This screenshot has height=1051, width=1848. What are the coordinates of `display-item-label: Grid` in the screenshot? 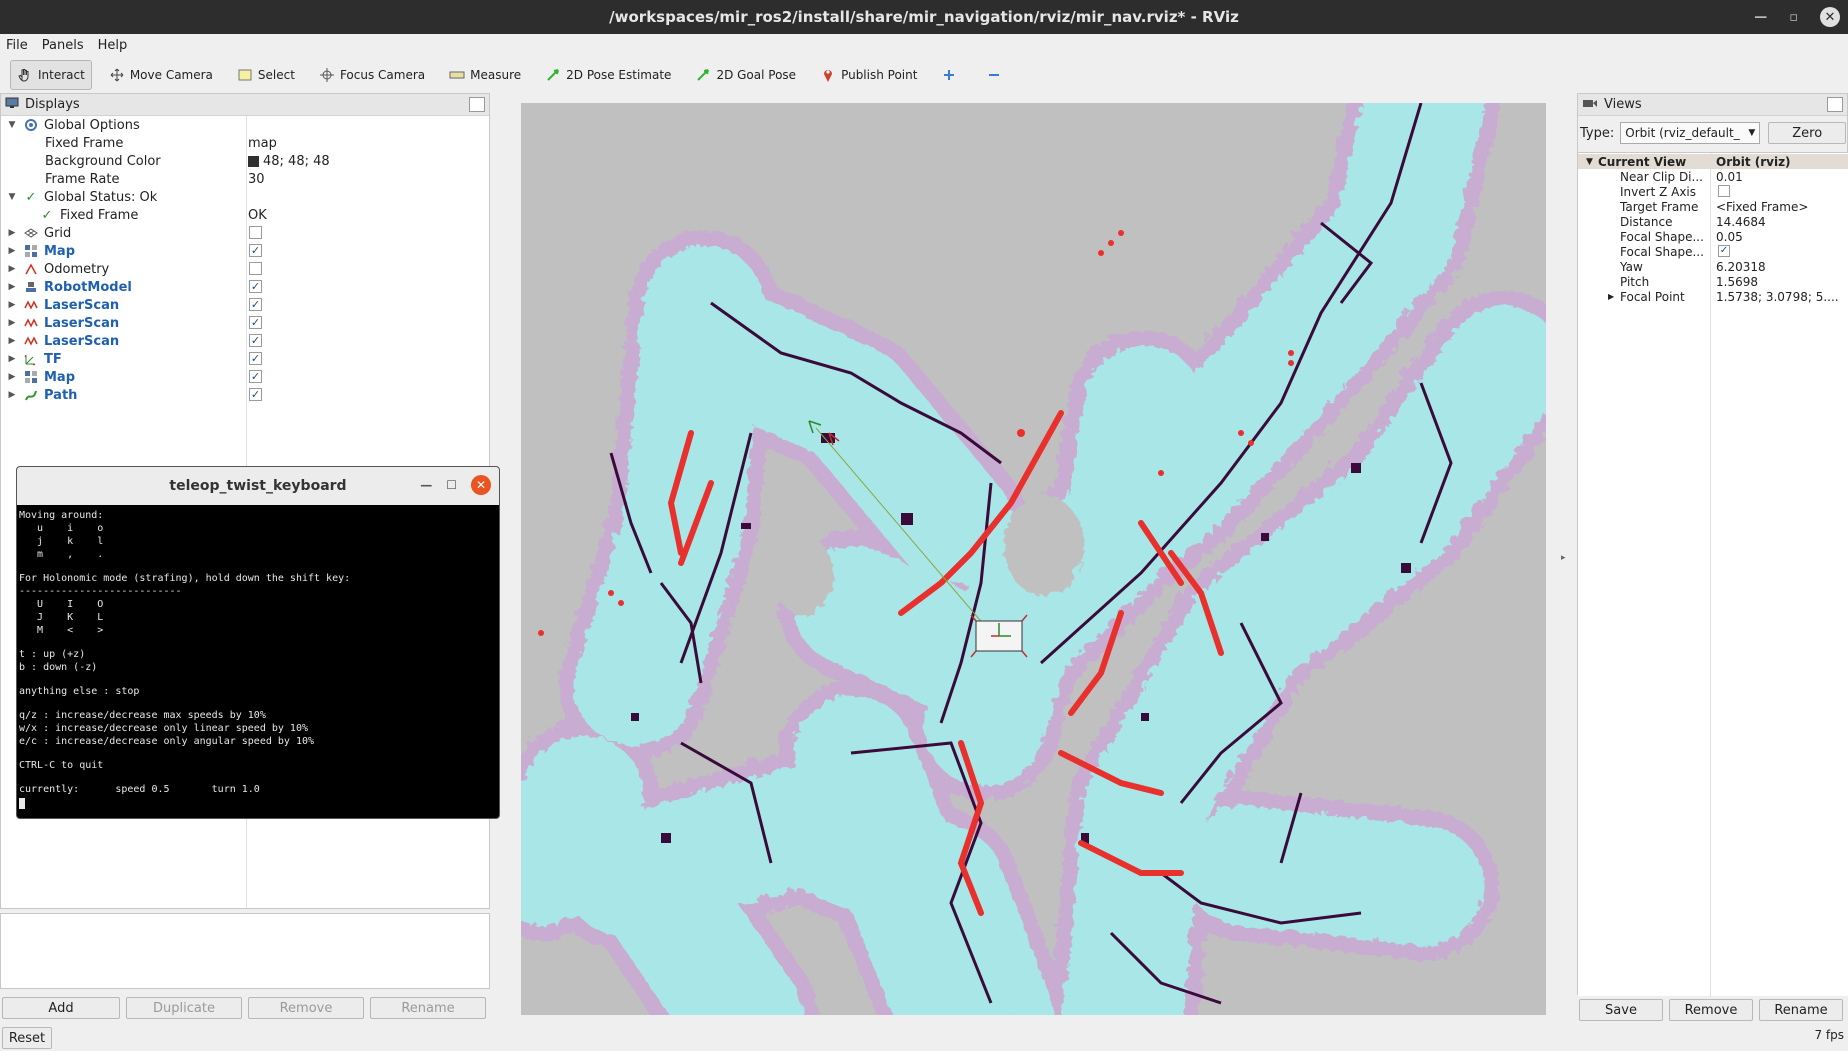 It's located at (58, 233).